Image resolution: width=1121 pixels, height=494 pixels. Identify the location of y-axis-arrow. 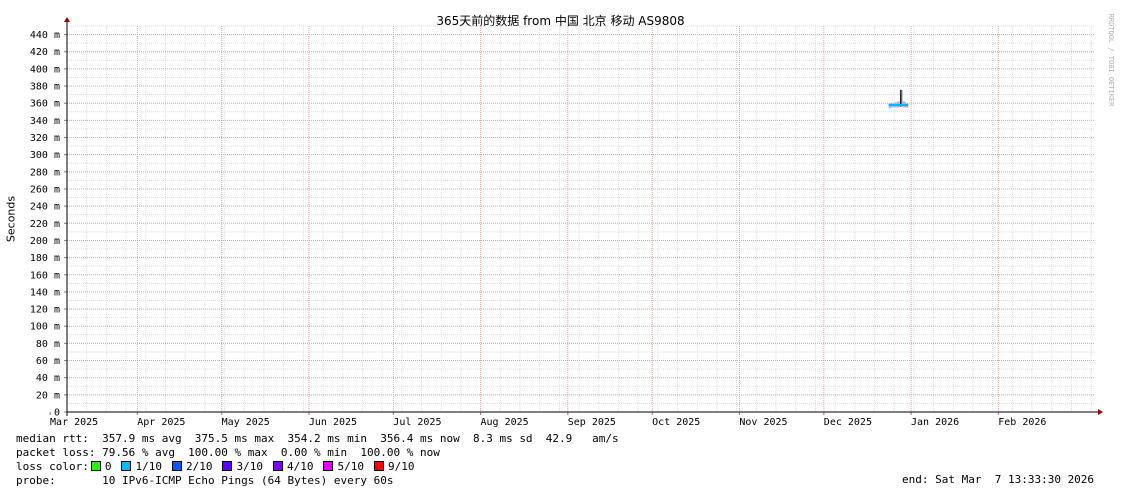
(67, 19).